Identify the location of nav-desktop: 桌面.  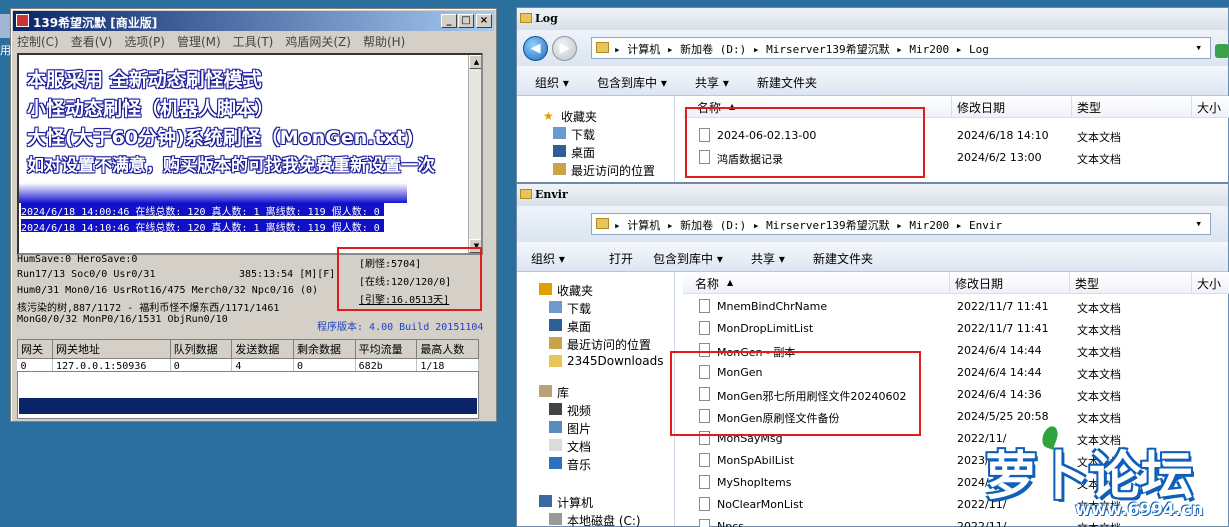
(574, 152).